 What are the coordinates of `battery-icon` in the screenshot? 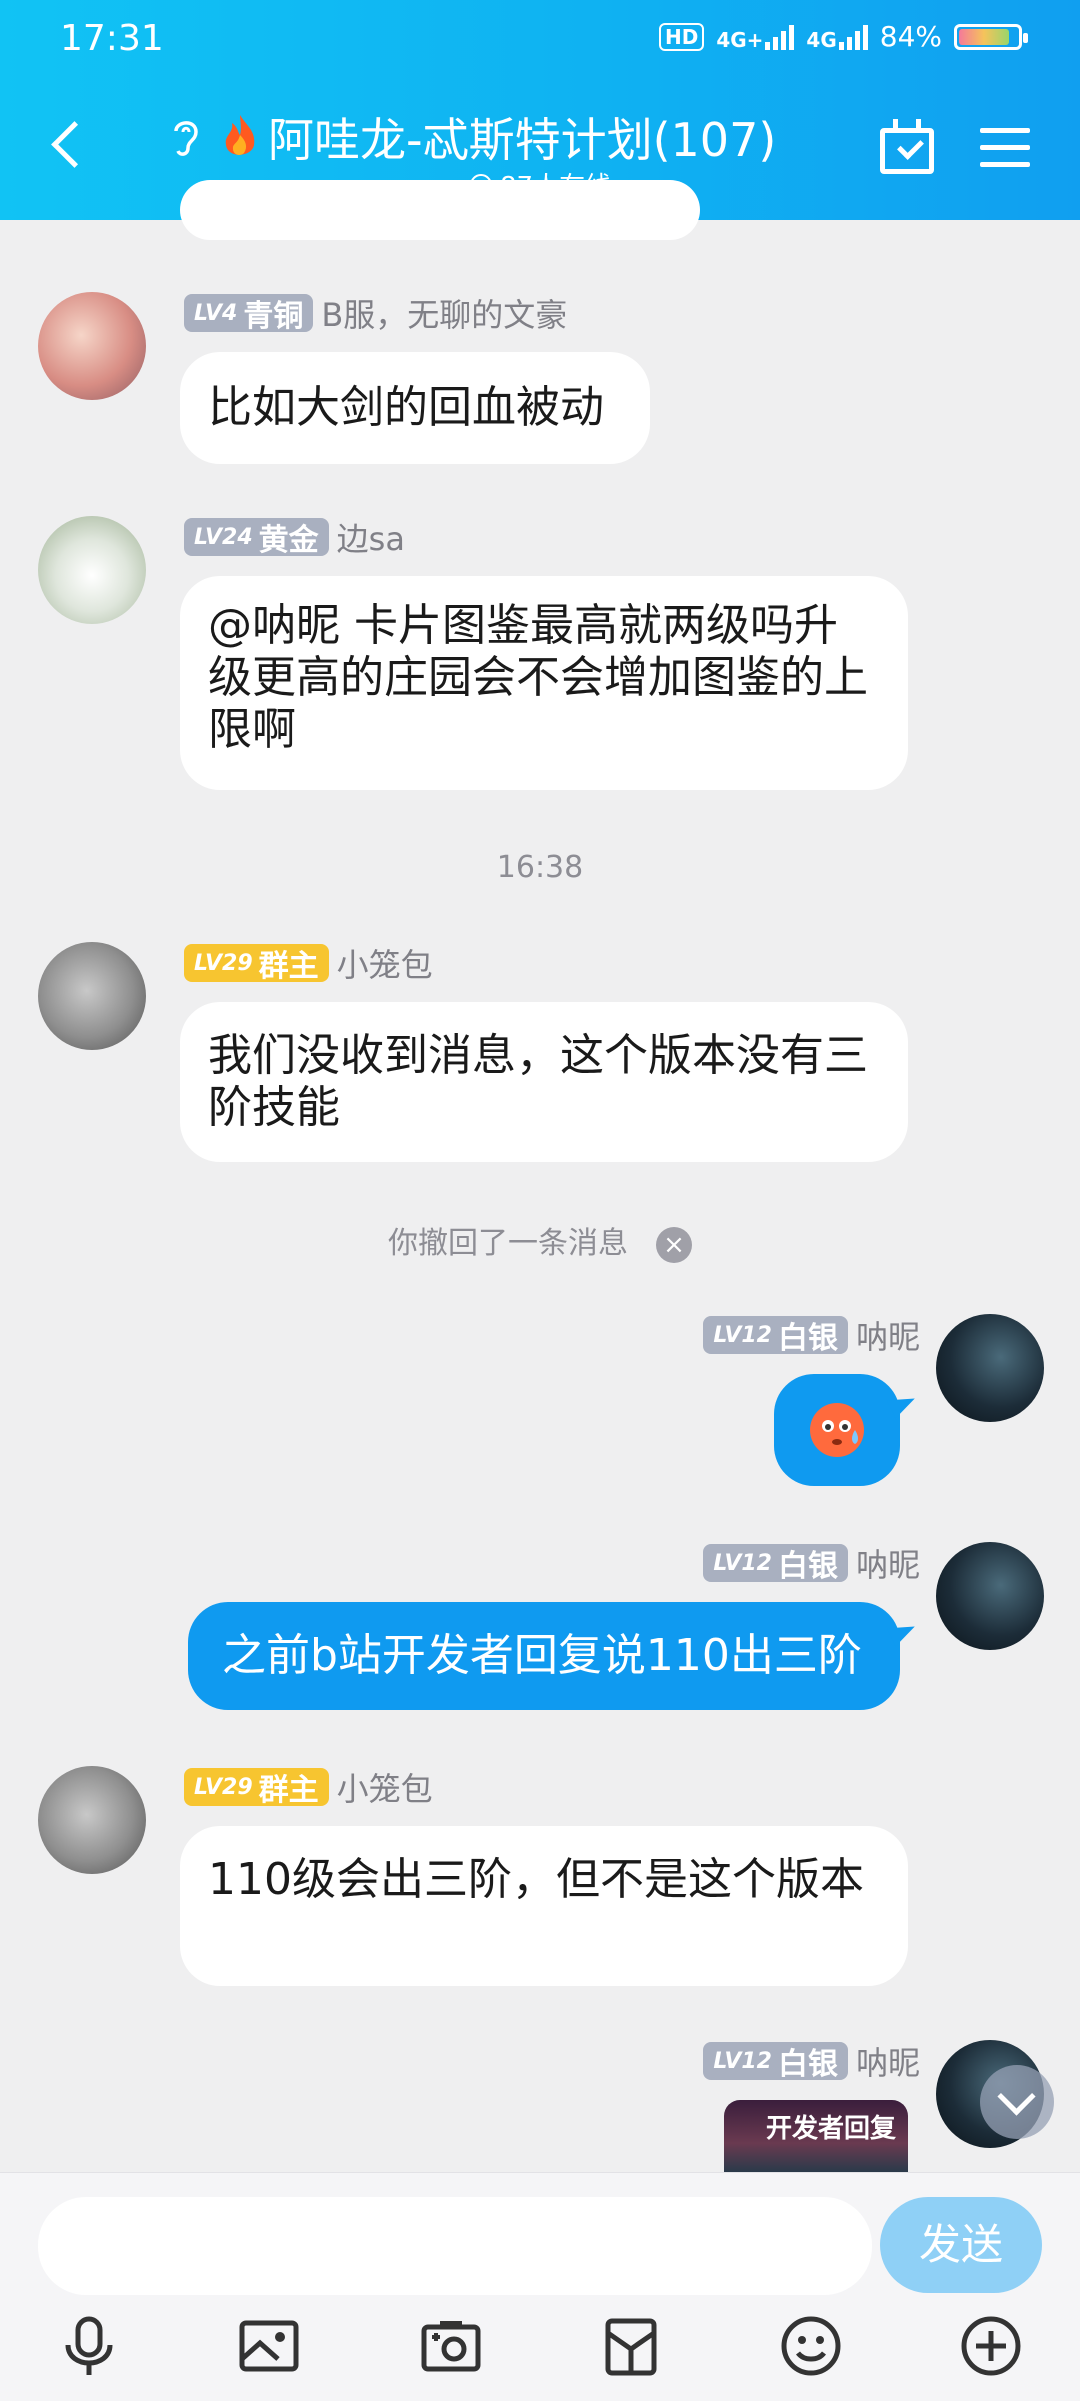 It's located at (991, 36).